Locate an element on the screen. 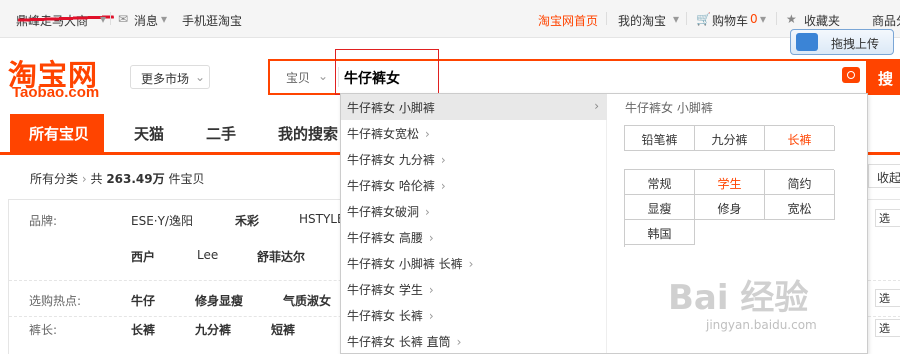 This screenshot has height=354, width=900. attribute-option: 修身 is located at coordinates (730, 207).